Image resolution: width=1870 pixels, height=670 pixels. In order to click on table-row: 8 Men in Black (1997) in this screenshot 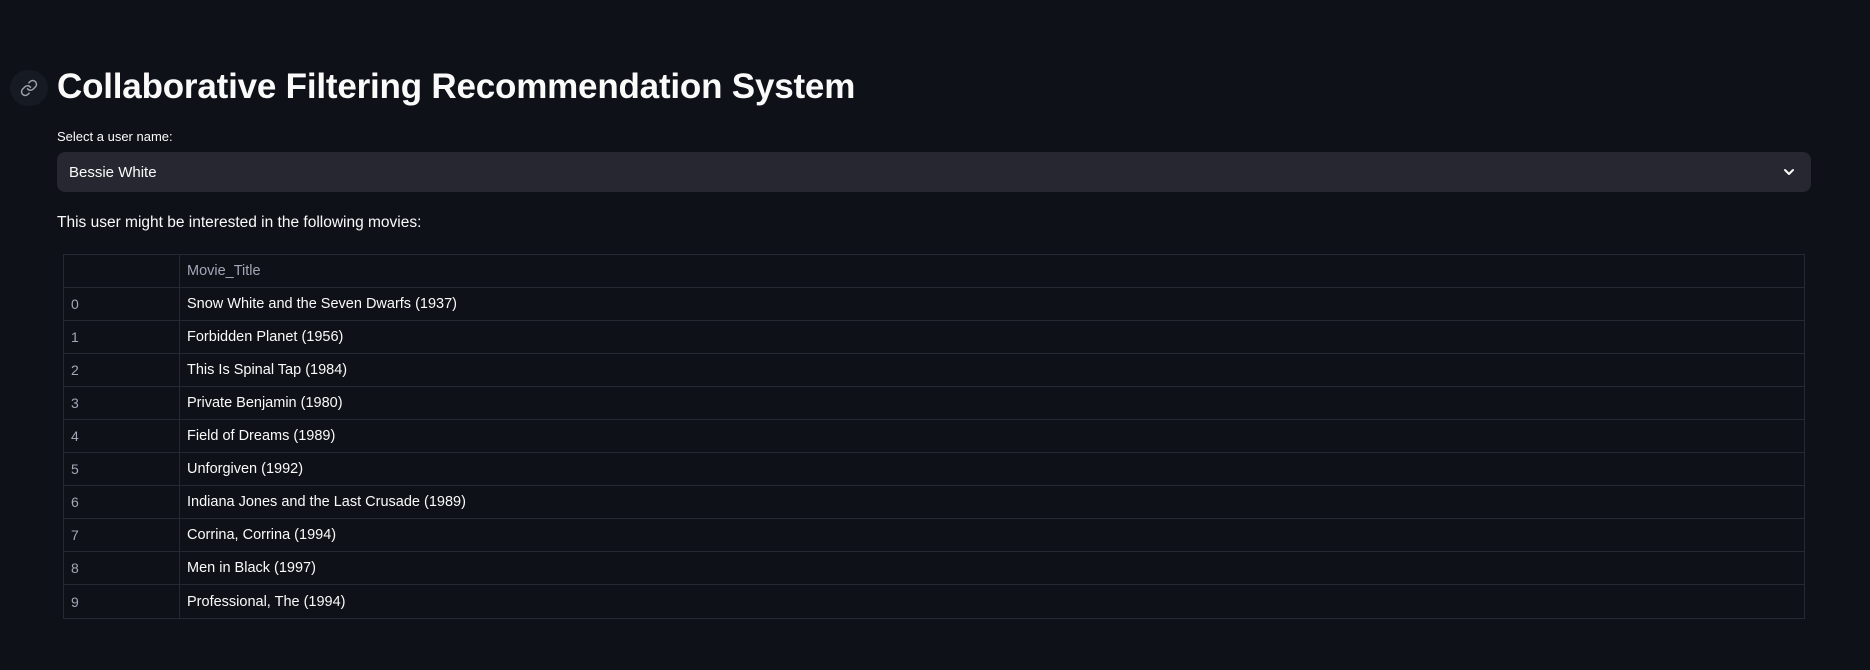, I will do `click(934, 568)`.